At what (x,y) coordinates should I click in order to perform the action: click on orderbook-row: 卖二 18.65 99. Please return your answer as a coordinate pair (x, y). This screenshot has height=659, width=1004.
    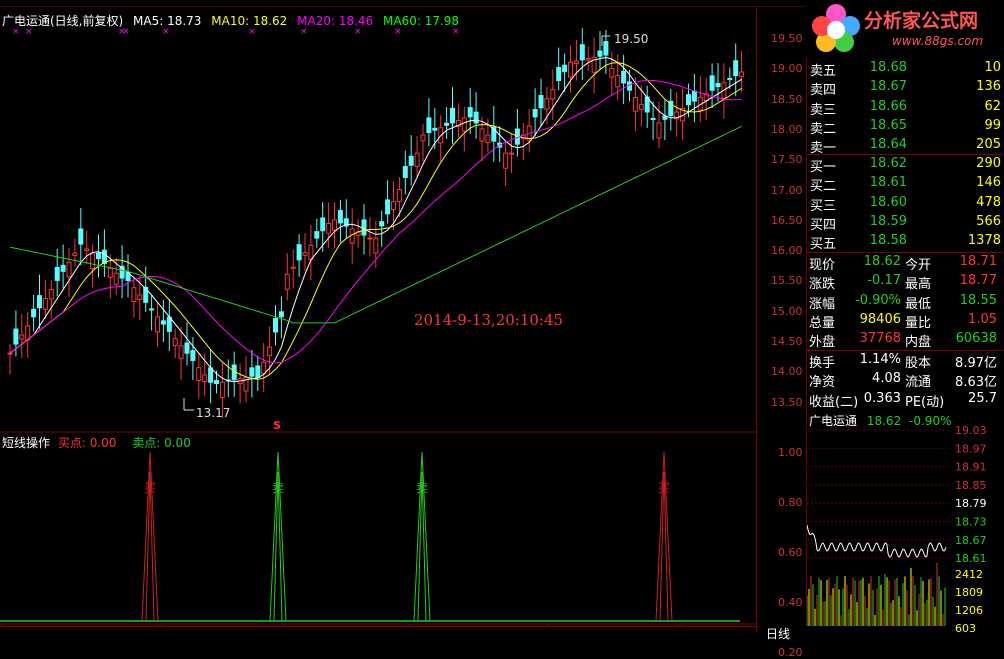
    Looking at the image, I should click on (905, 127).